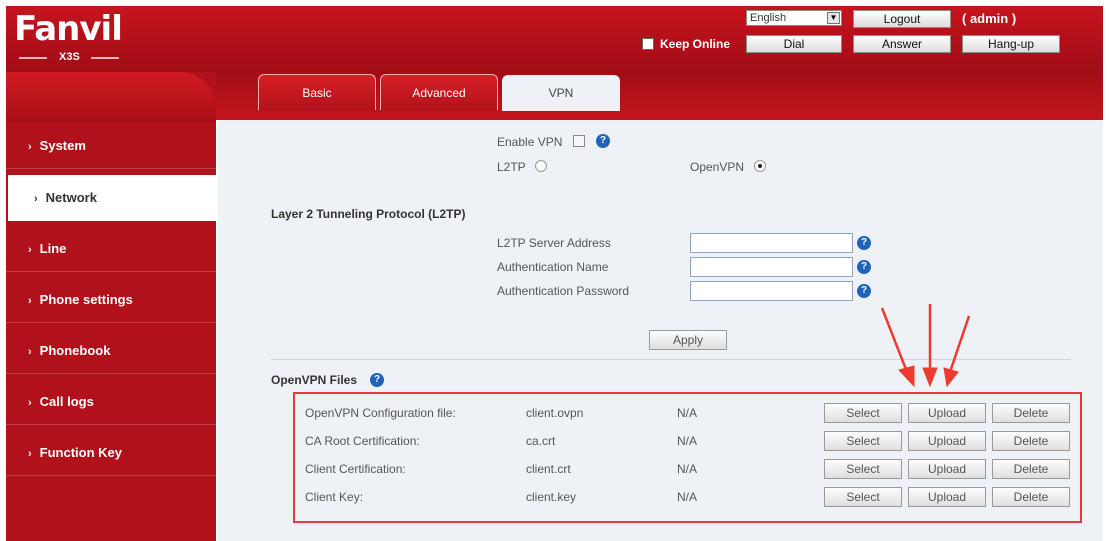 This screenshot has height=541, width=1109. Describe the element at coordinates (81, 452) in the screenshot. I see `sidebar-item-label: Function Key` at that location.